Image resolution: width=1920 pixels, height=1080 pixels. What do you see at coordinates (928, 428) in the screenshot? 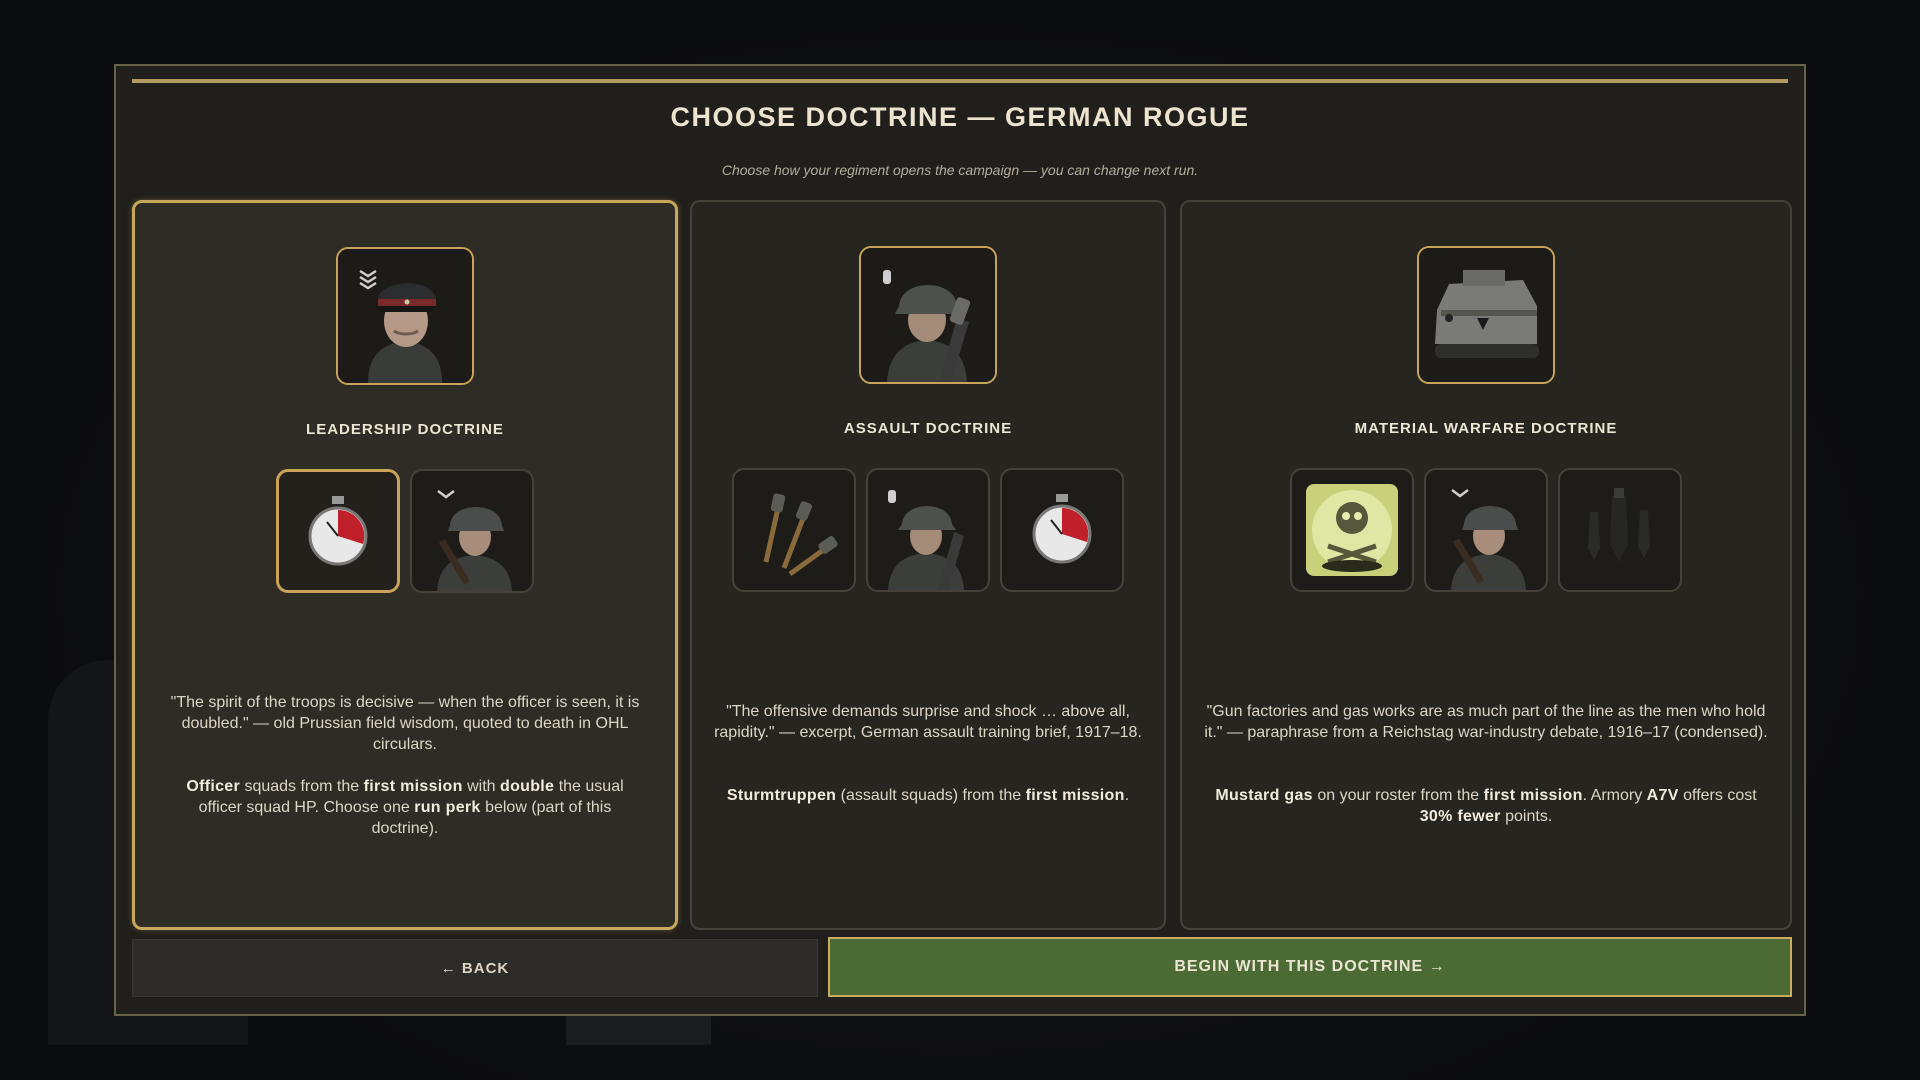
I see `doctrine-title: ASSAULT DOCTRINE` at bounding box center [928, 428].